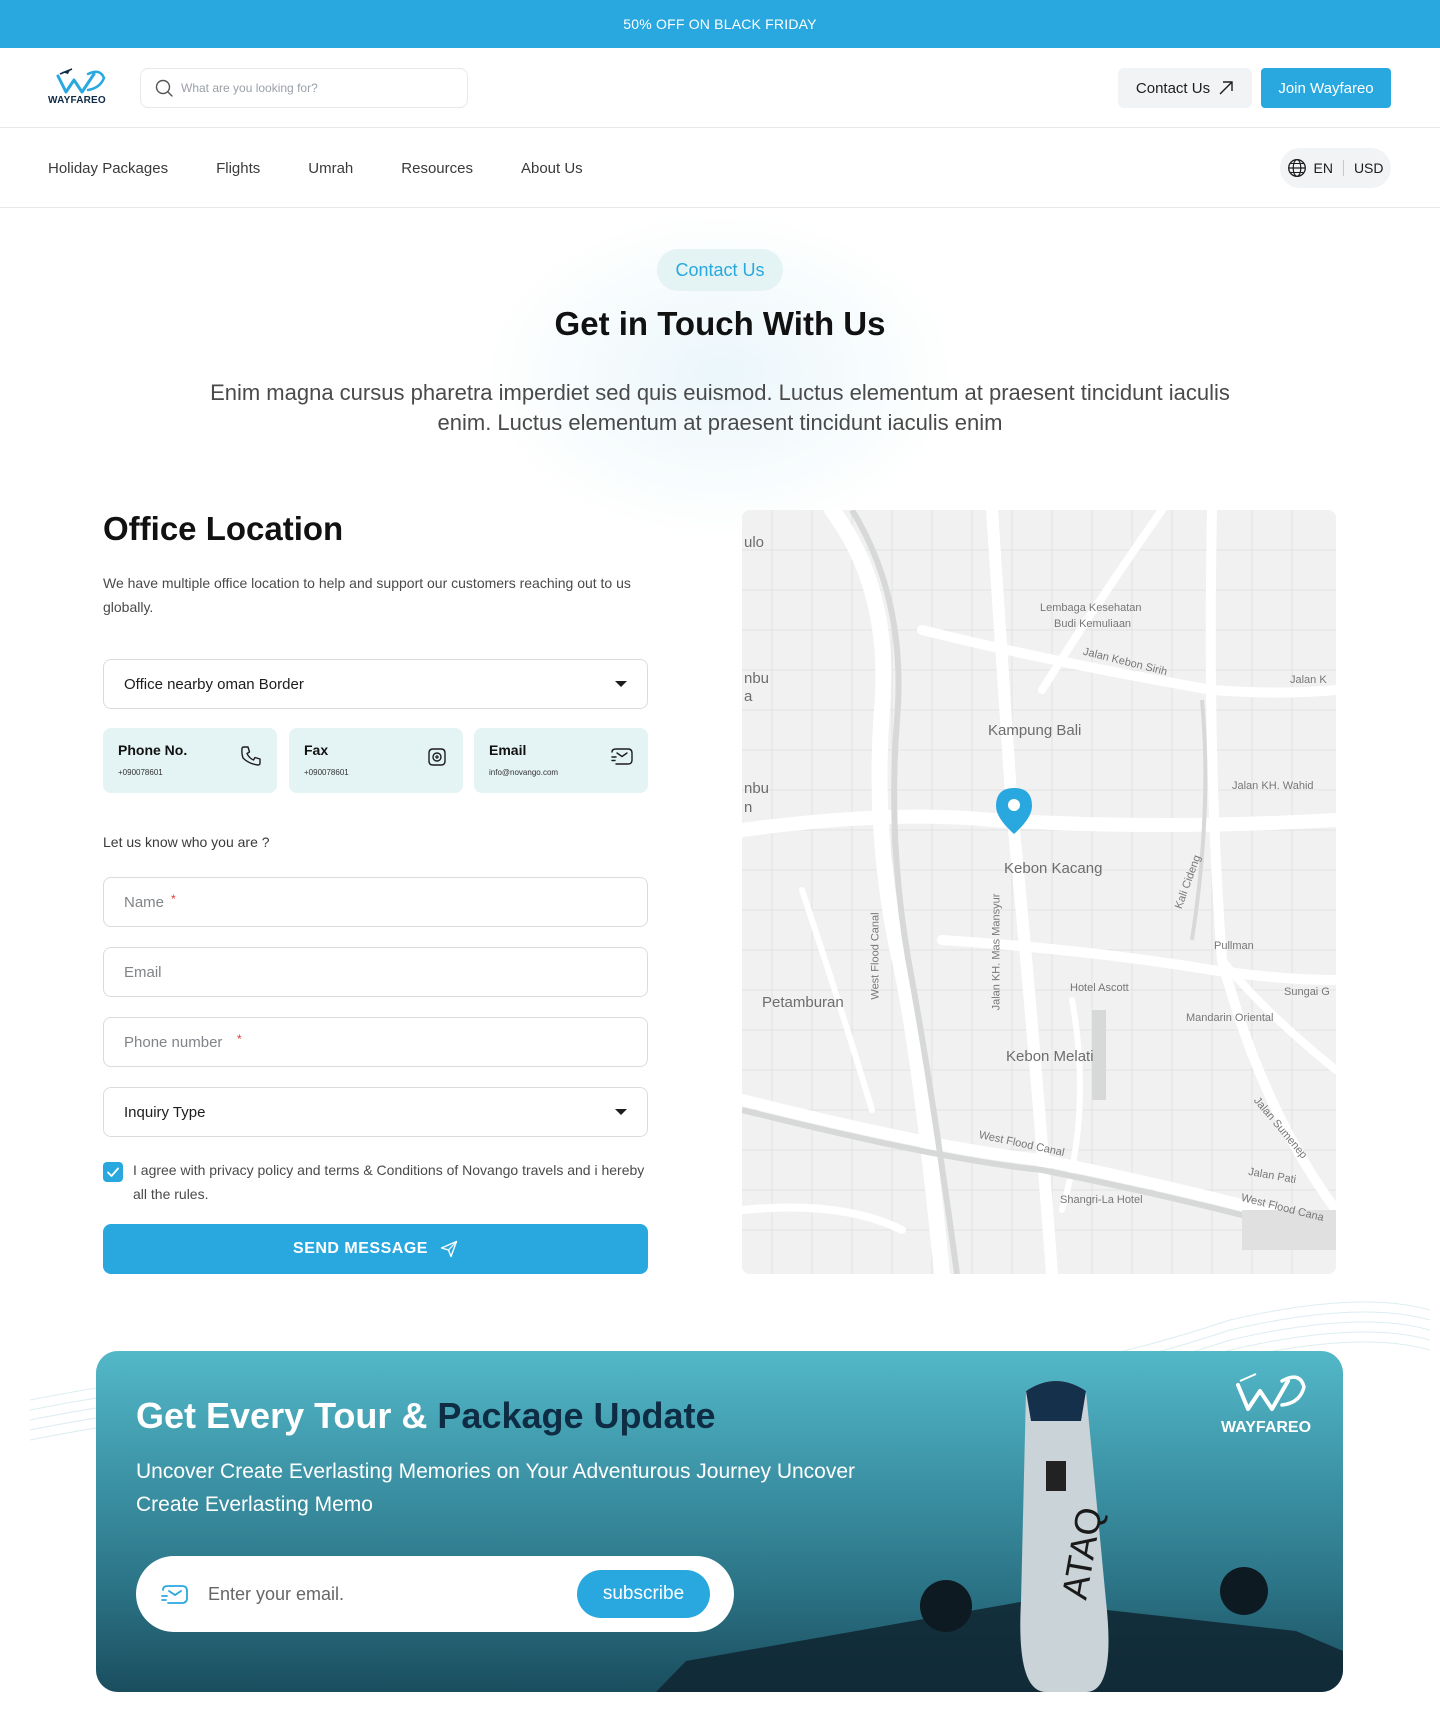 The width and height of the screenshot is (1440, 1720). I want to click on search-icon, so click(164, 88).